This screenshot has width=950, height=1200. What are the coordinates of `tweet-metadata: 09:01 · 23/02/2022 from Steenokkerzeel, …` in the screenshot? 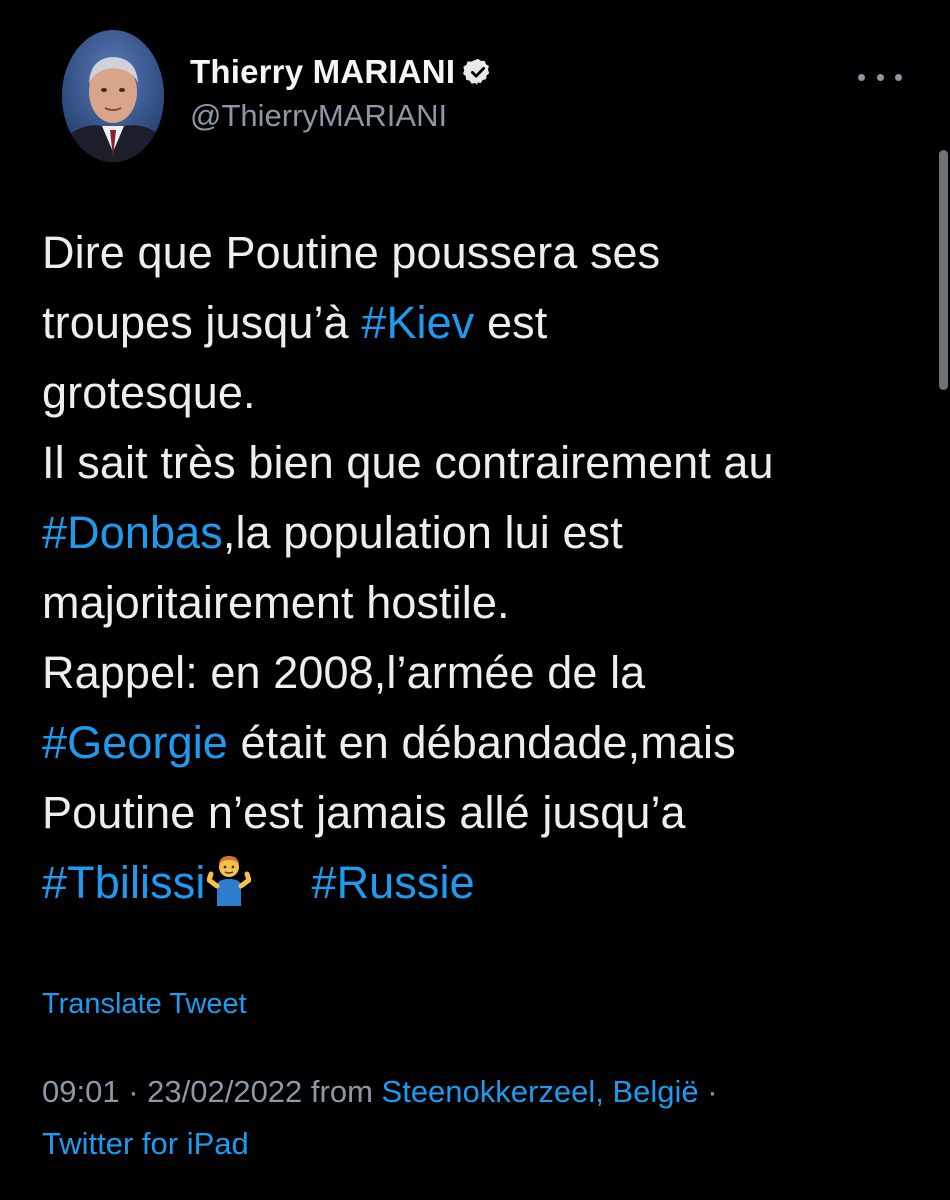 It's located at (482, 1118).